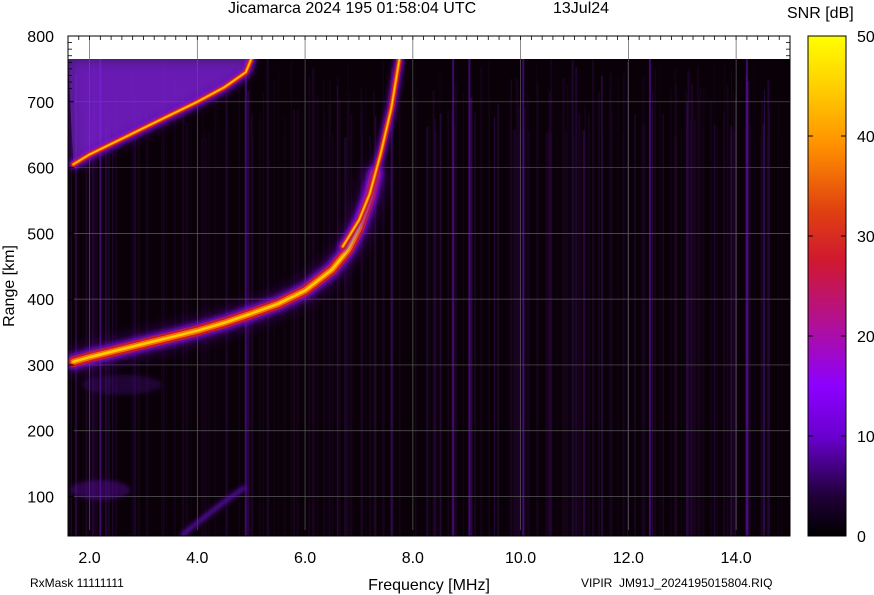 Image resolution: width=874 pixels, height=595 pixels. Describe the element at coordinates (40, 300) in the screenshot. I see `y-tick-label: 400` at that location.